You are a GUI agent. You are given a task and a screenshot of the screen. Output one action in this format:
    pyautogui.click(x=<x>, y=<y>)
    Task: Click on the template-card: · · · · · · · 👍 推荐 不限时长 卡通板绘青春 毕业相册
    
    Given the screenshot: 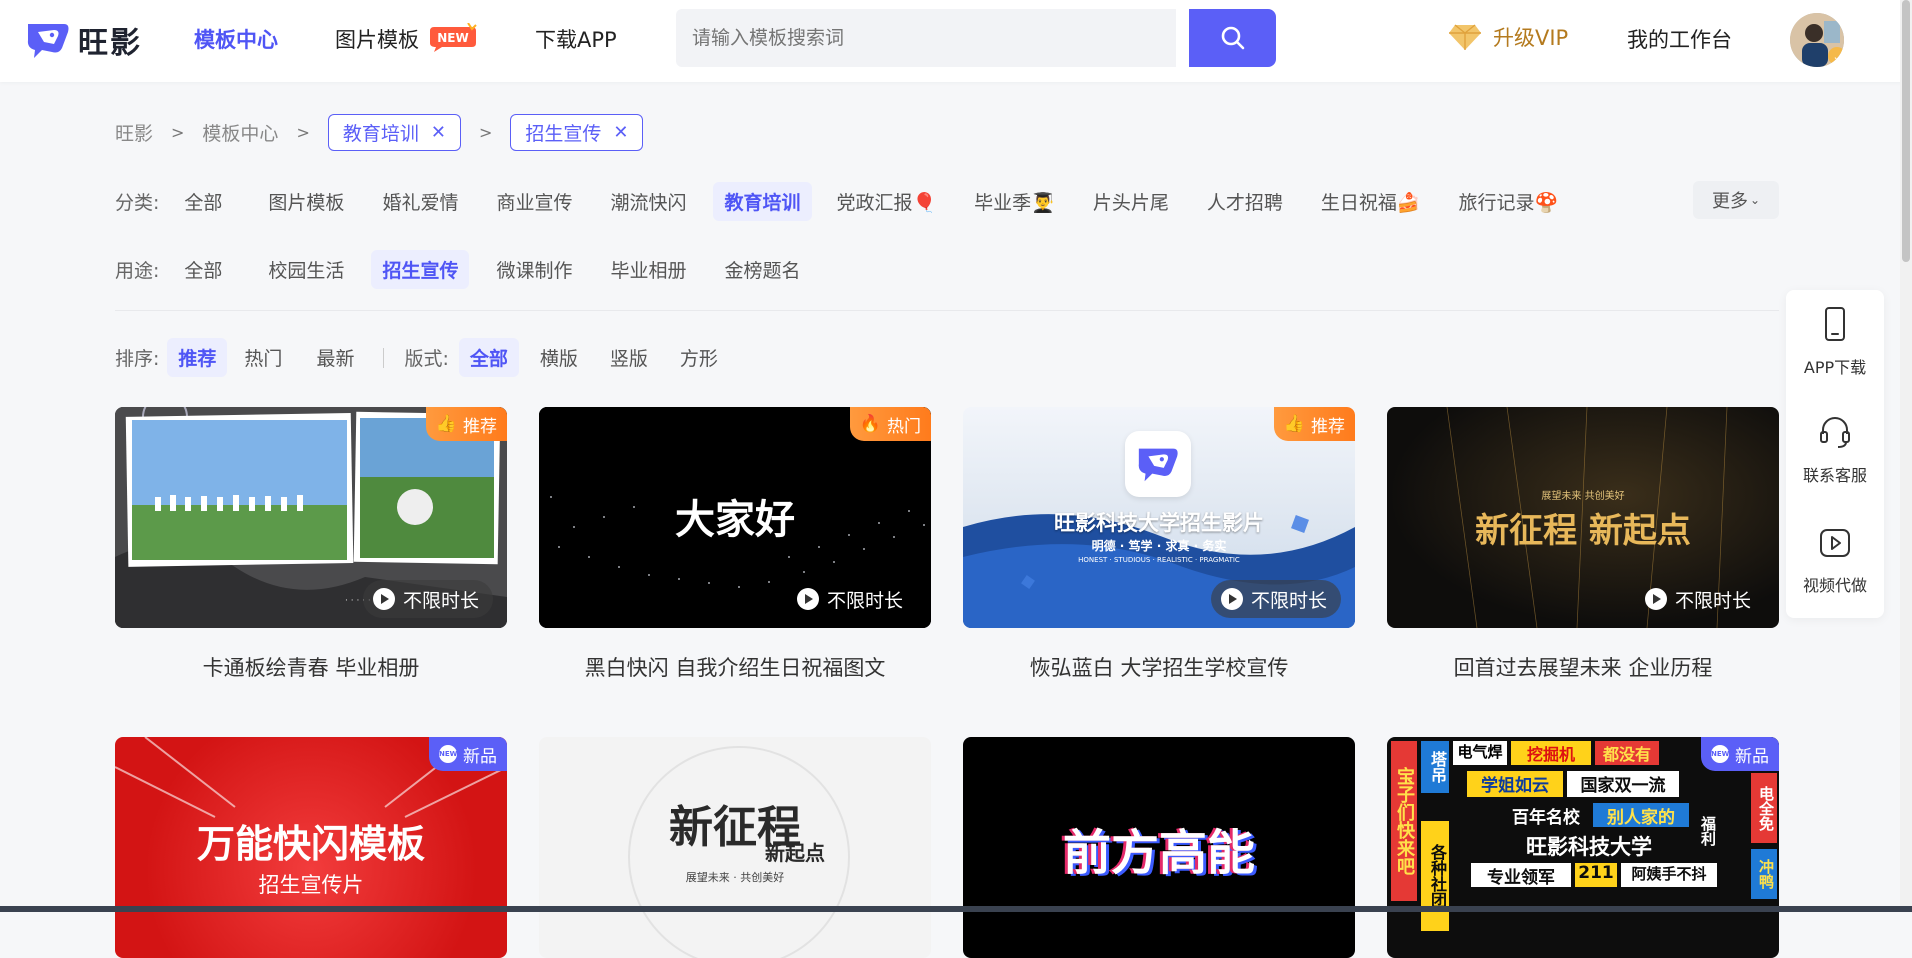 What is the action you would take?
    pyautogui.click(x=311, y=544)
    